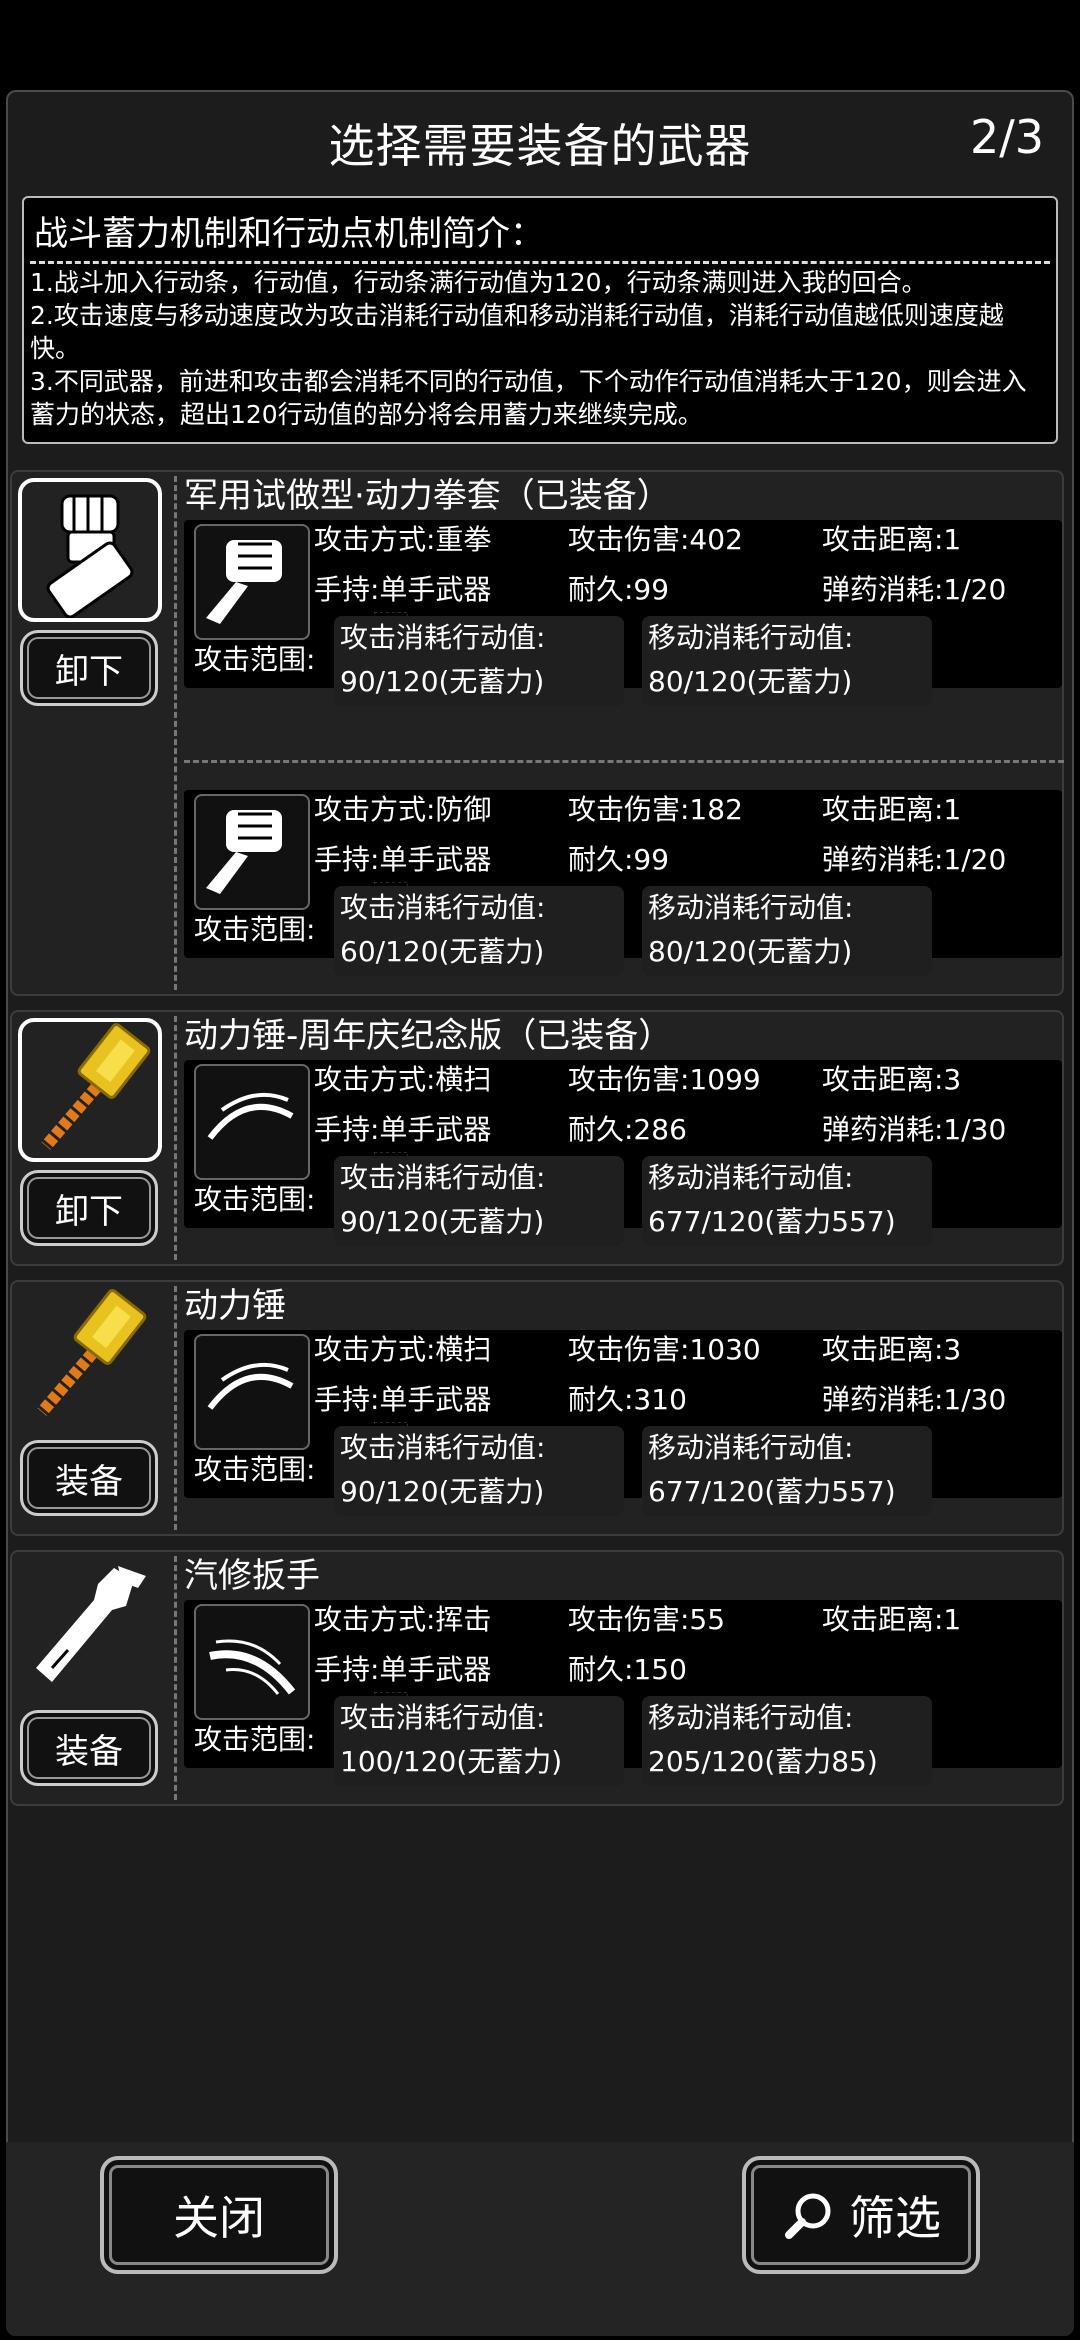  Describe the element at coordinates (787, 1741) in the screenshot. I see `move-cost-box: 移动消耗行动值: 205/120(蓄力85)` at that location.